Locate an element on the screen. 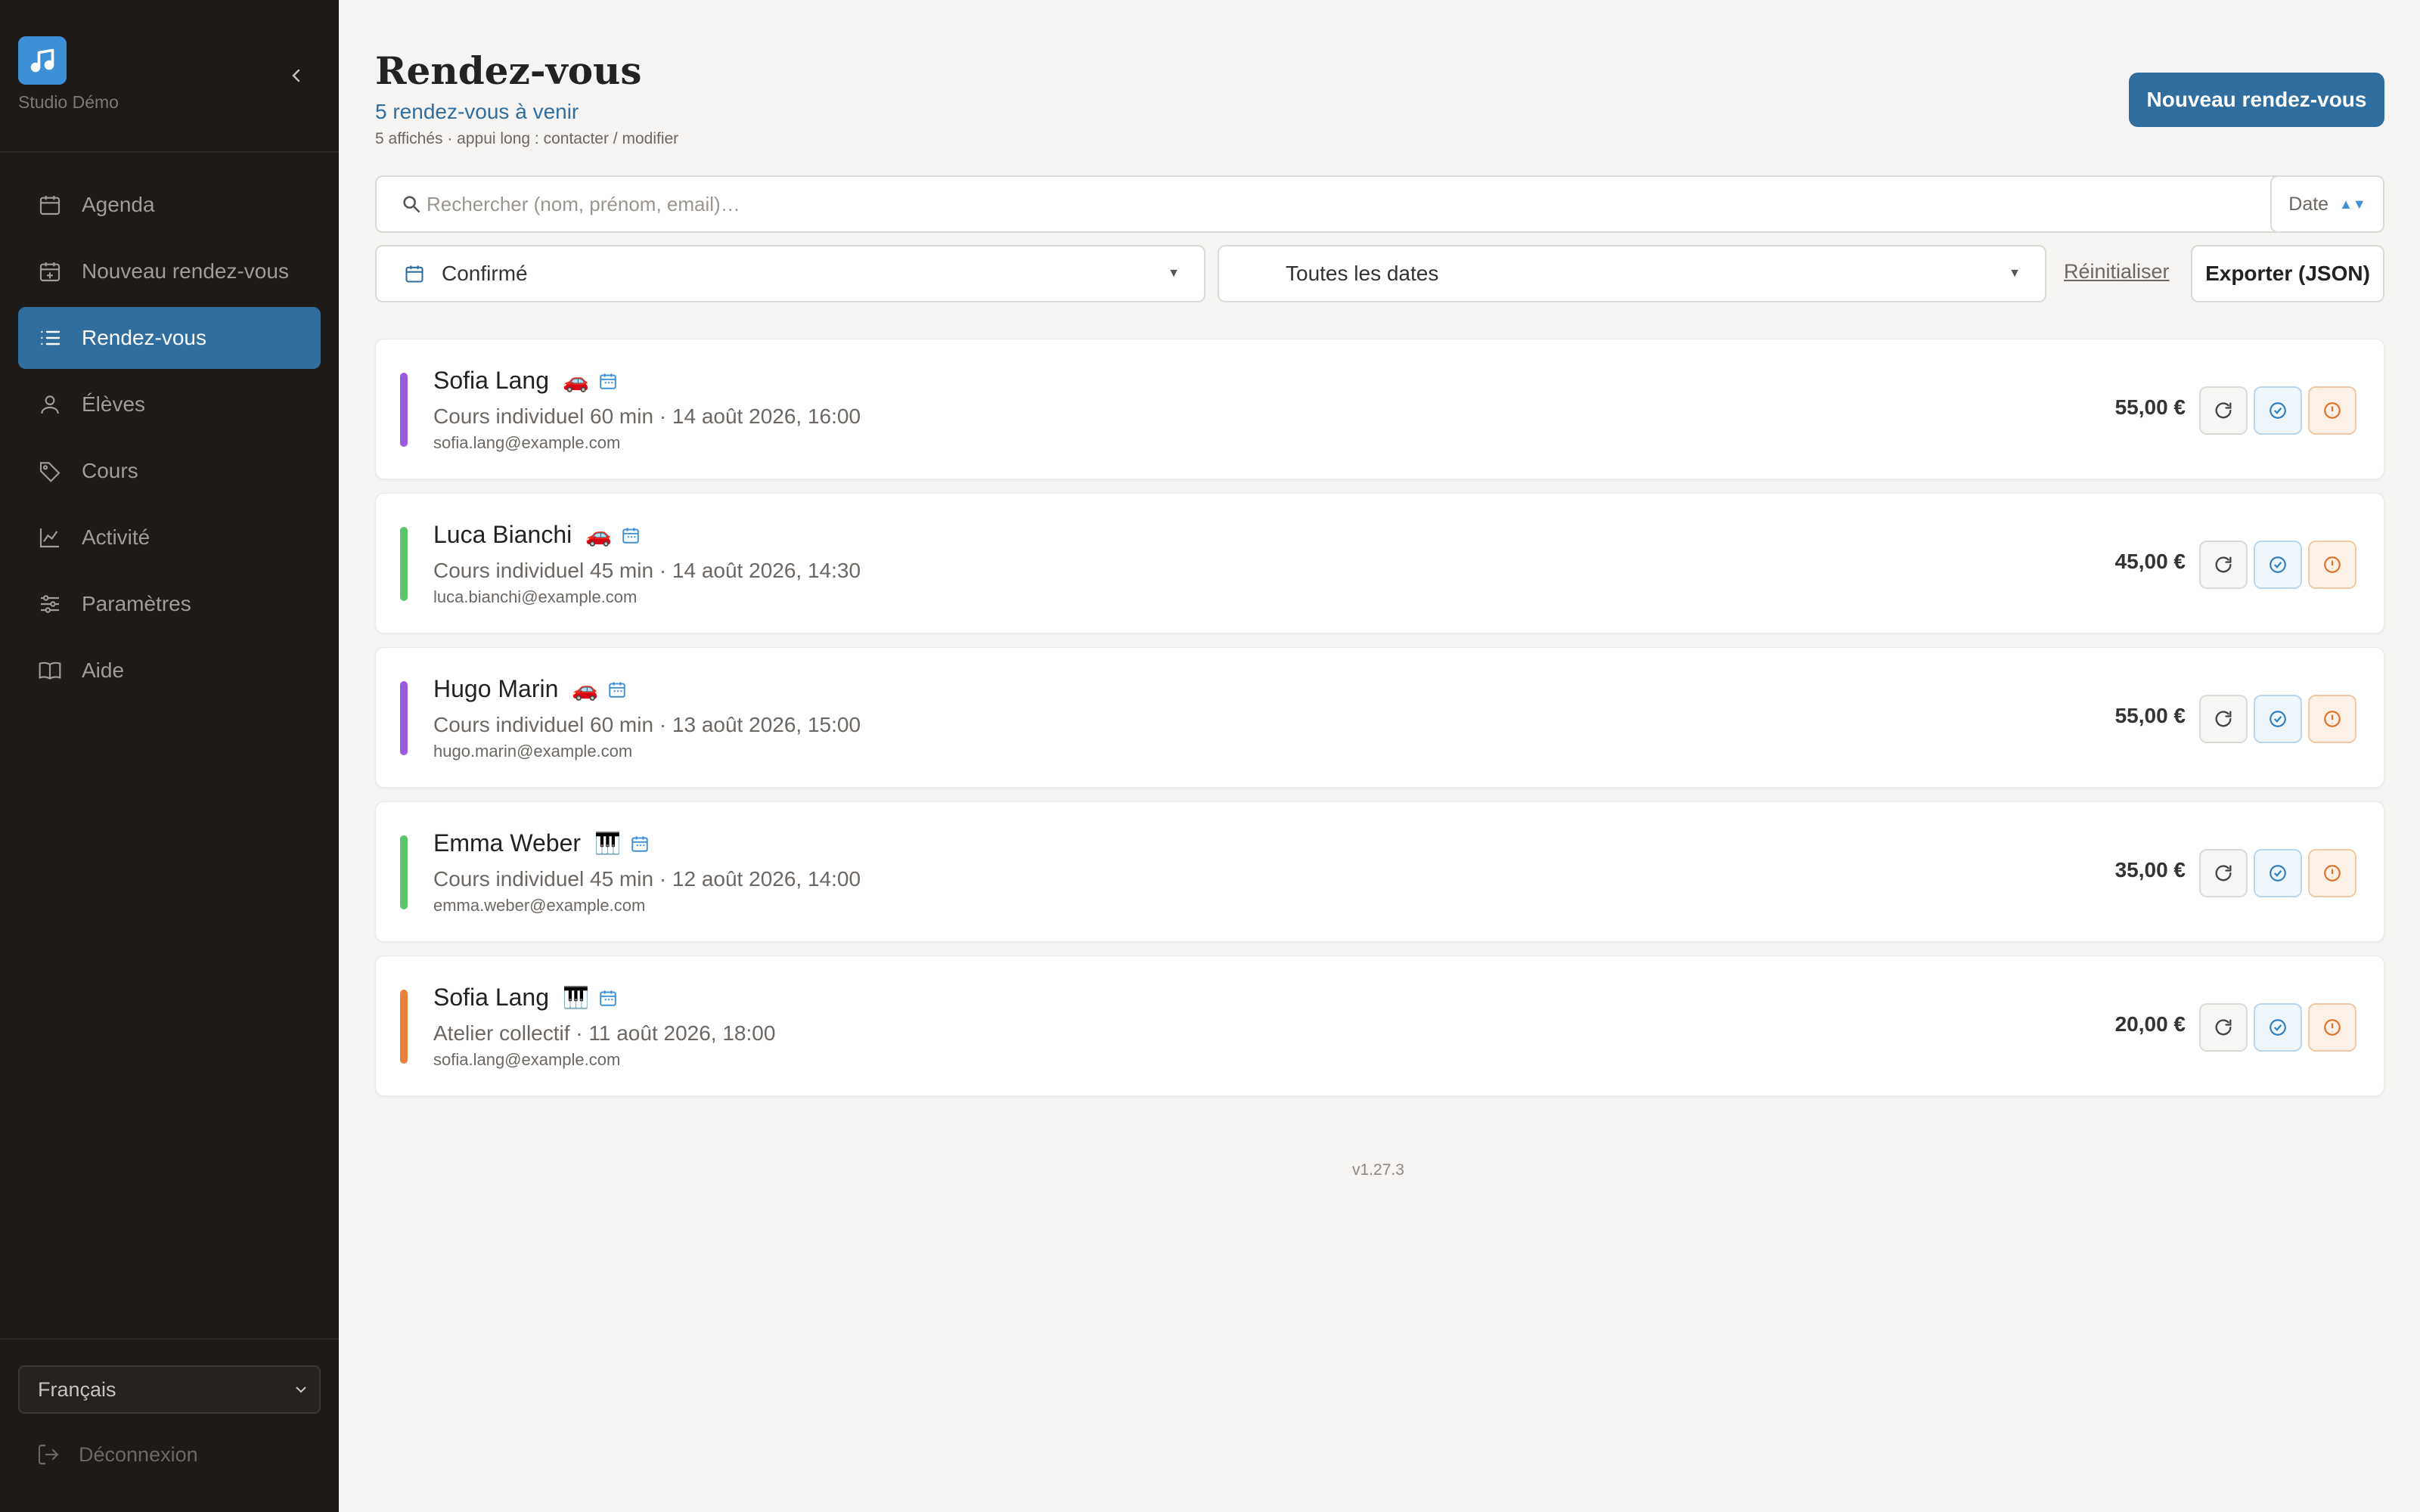  sidebar-item-students: Élèves is located at coordinates (169, 404).